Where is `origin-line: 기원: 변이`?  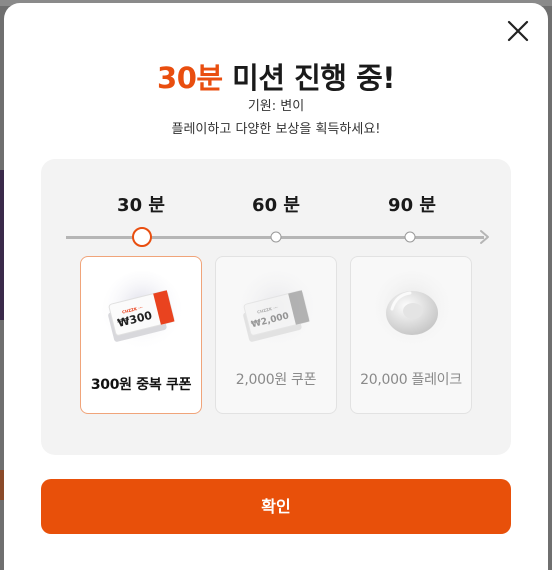 origin-line: 기원: 변이 is located at coordinates (276, 106).